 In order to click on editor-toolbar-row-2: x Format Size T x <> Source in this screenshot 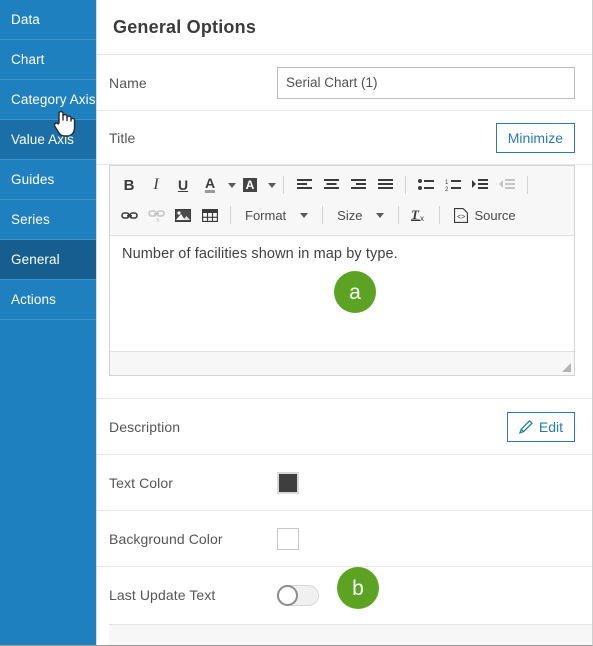, I will do `click(342, 215)`.